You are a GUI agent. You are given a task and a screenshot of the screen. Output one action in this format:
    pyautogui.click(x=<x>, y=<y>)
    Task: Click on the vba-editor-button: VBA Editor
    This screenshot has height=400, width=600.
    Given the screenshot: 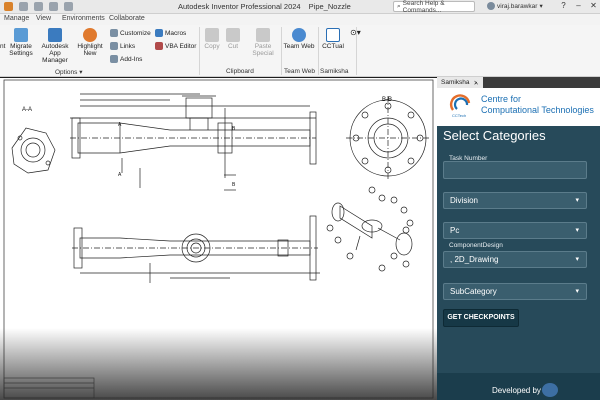 What is the action you would take?
    pyautogui.click(x=175, y=46)
    